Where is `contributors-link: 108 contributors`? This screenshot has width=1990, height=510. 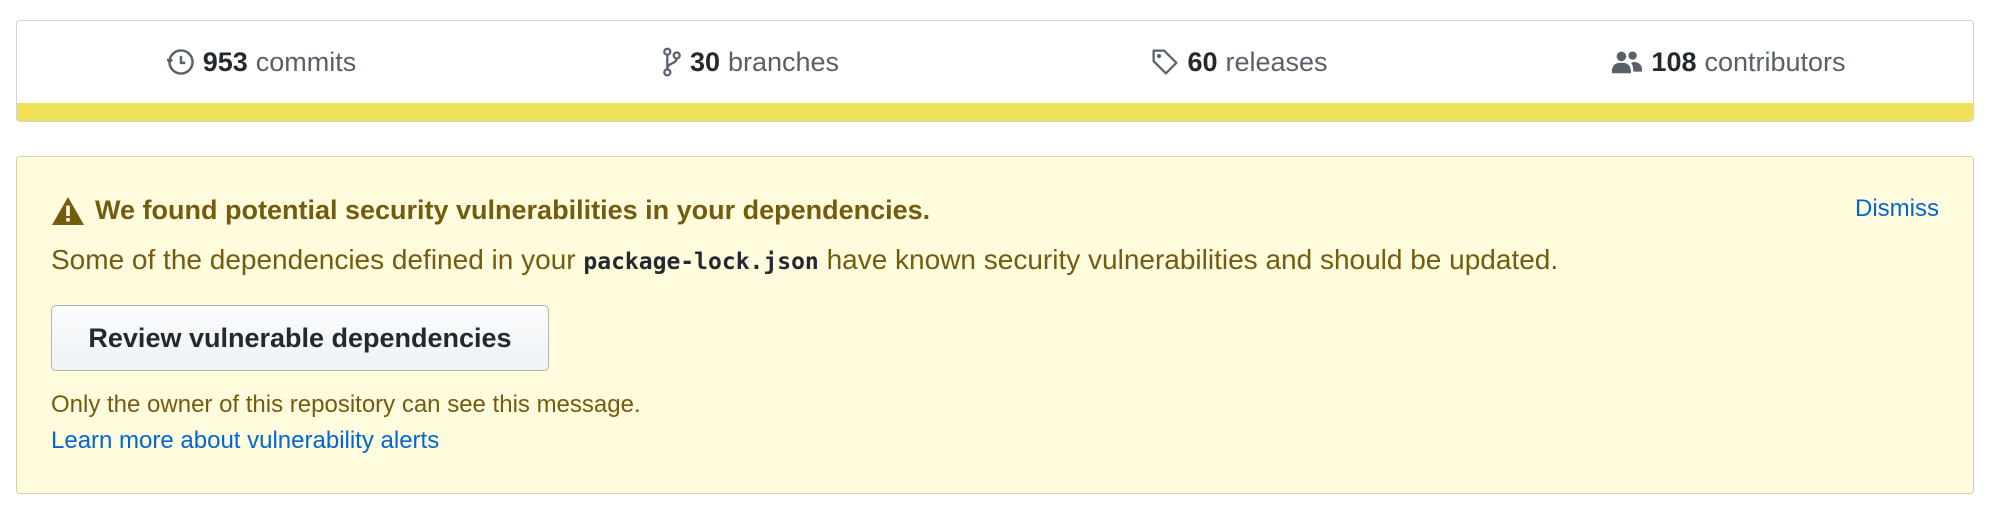
contributors-link: 108 contributors is located at coordinates (1728, 62).